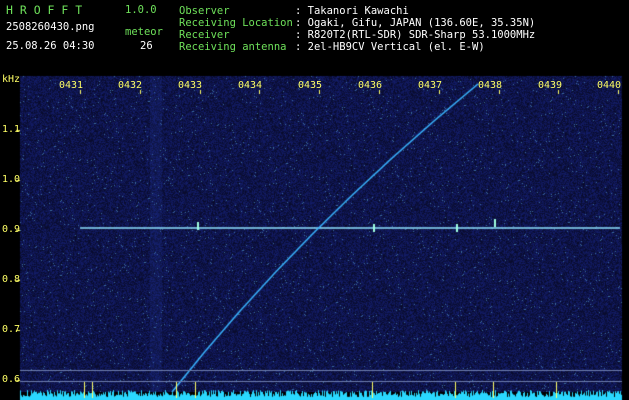 The width and height of the screenshot is (629, 400). What do you see at coordinates (44, 10) in the screenshot?
I see `app-title: H R O F F T` at bounding box center [44, 10].